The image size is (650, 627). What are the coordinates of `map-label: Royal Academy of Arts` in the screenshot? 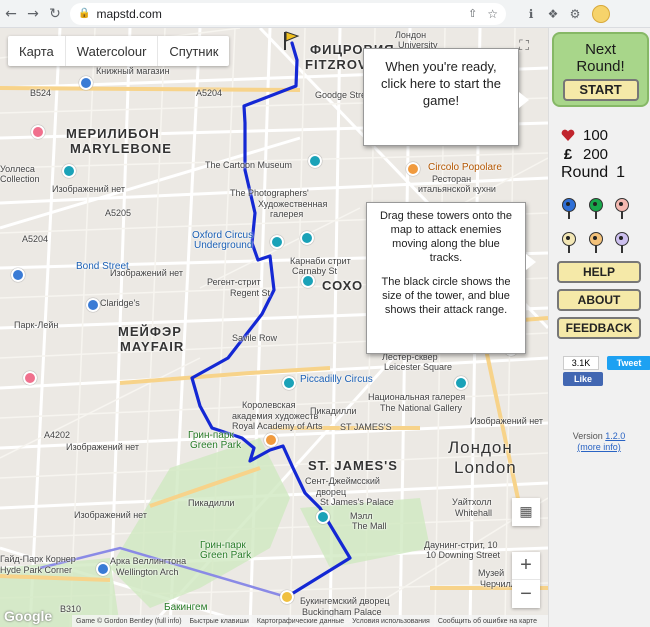 It's located at (277, 426).